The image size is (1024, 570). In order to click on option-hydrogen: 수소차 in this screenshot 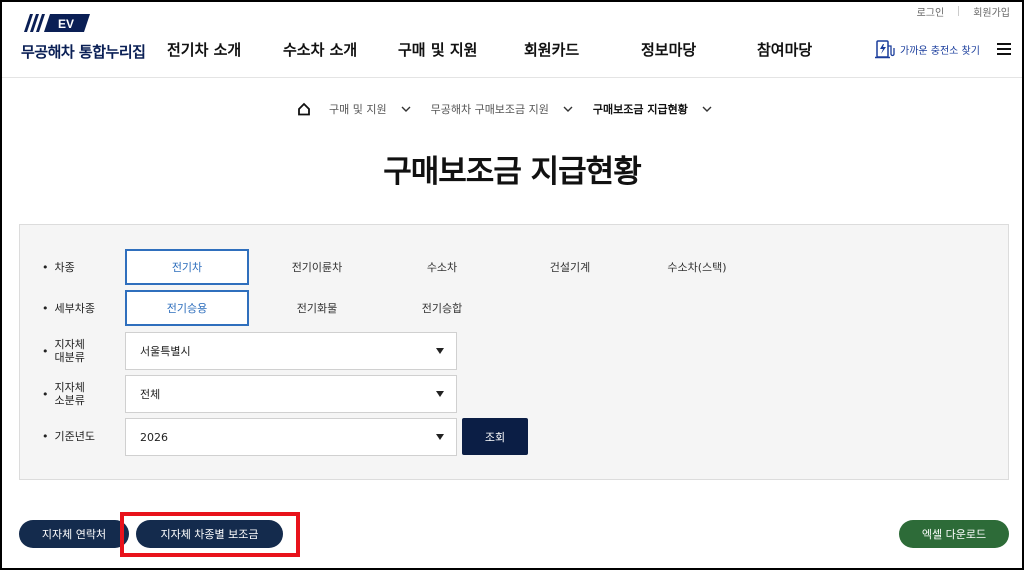, I will do `click(442, 267)`.